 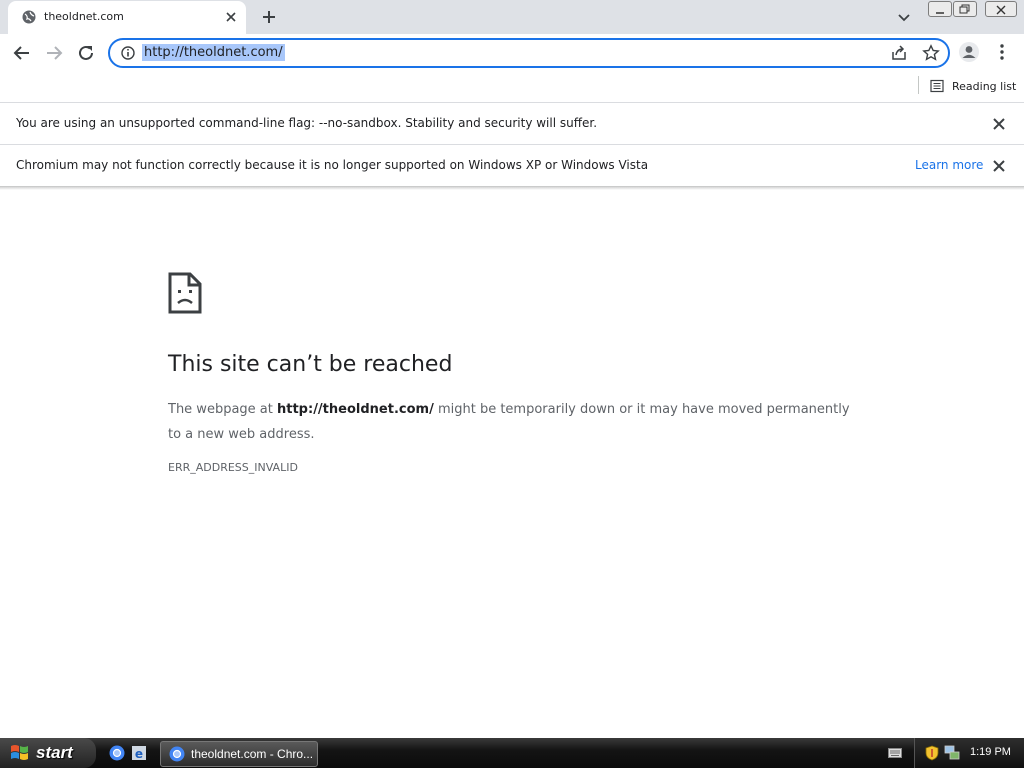 I want to click on globe-icon, so click(x=29, y=17).